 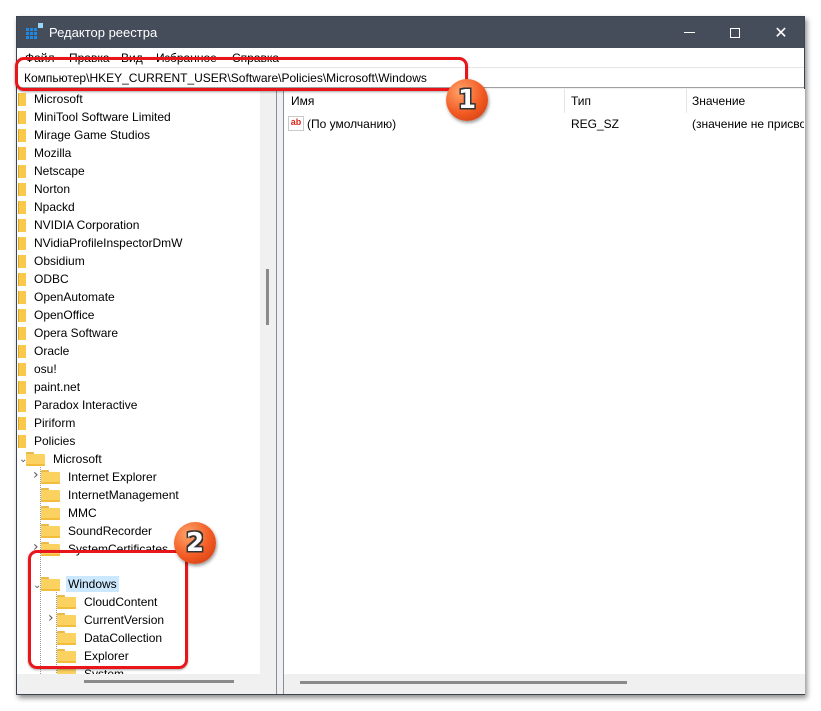 What do you see at coordinates (132, 58) in the screenshot?
I see `menu-view: Вид` at bounding box center [132, 58].